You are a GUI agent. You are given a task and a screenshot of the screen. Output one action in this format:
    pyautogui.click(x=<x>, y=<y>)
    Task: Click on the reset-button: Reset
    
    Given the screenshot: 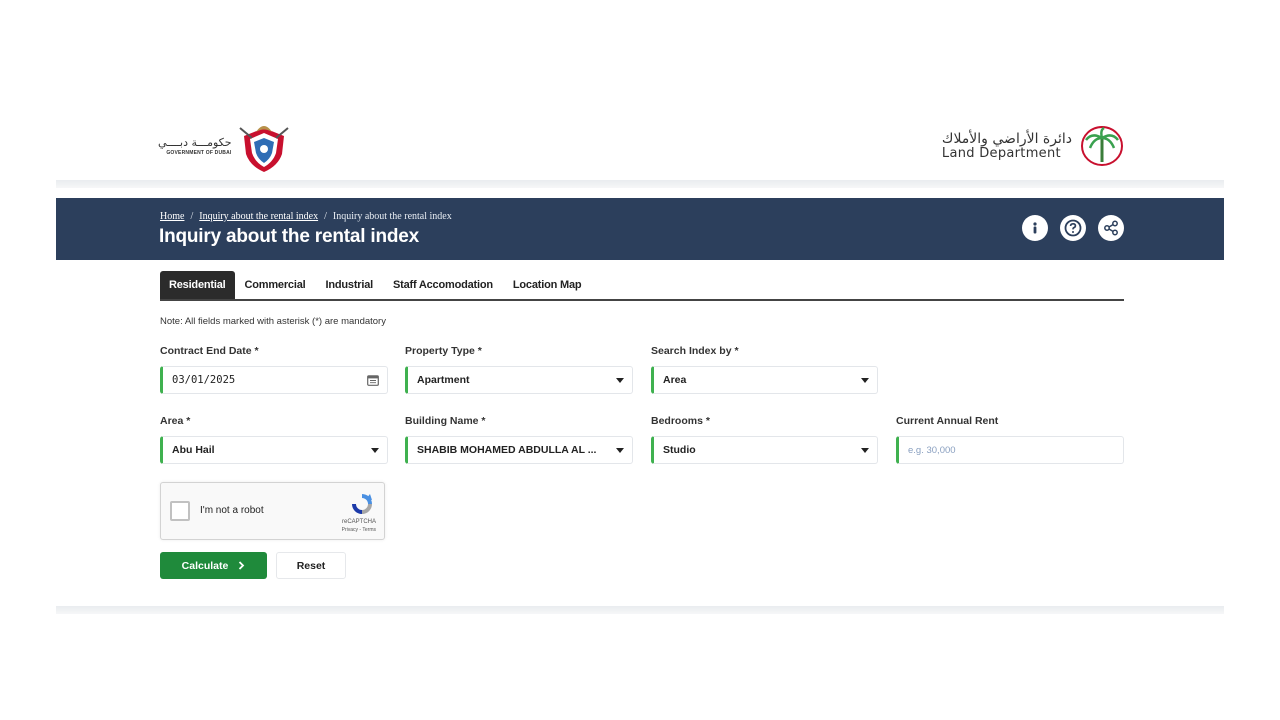 What is the action you would take?
    pyautogui.click(x=311, y=565)
    